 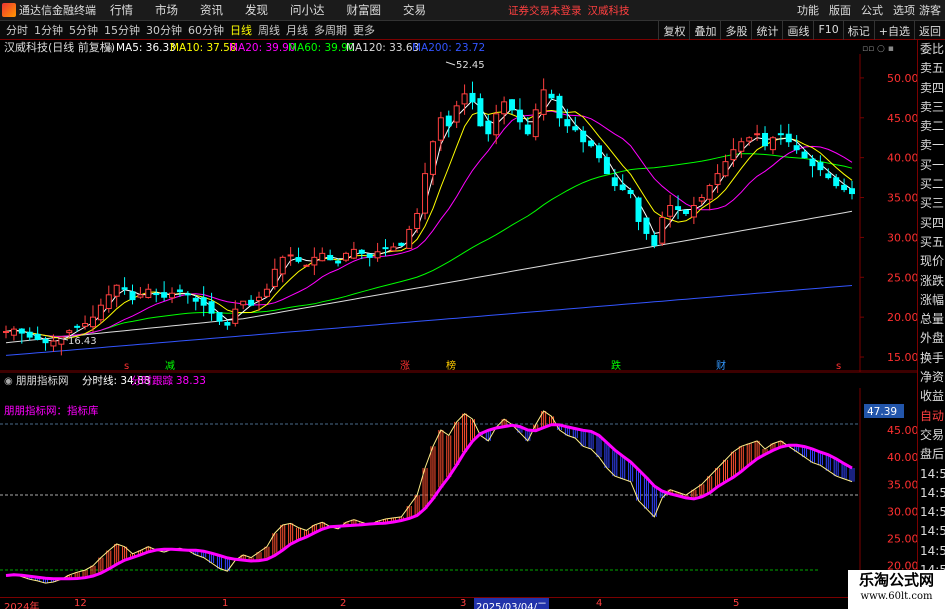 What do you see at coordinates (330, 30) in the screenshot?
I see `period-multi: 多周期` at bounding box center [330, 30].